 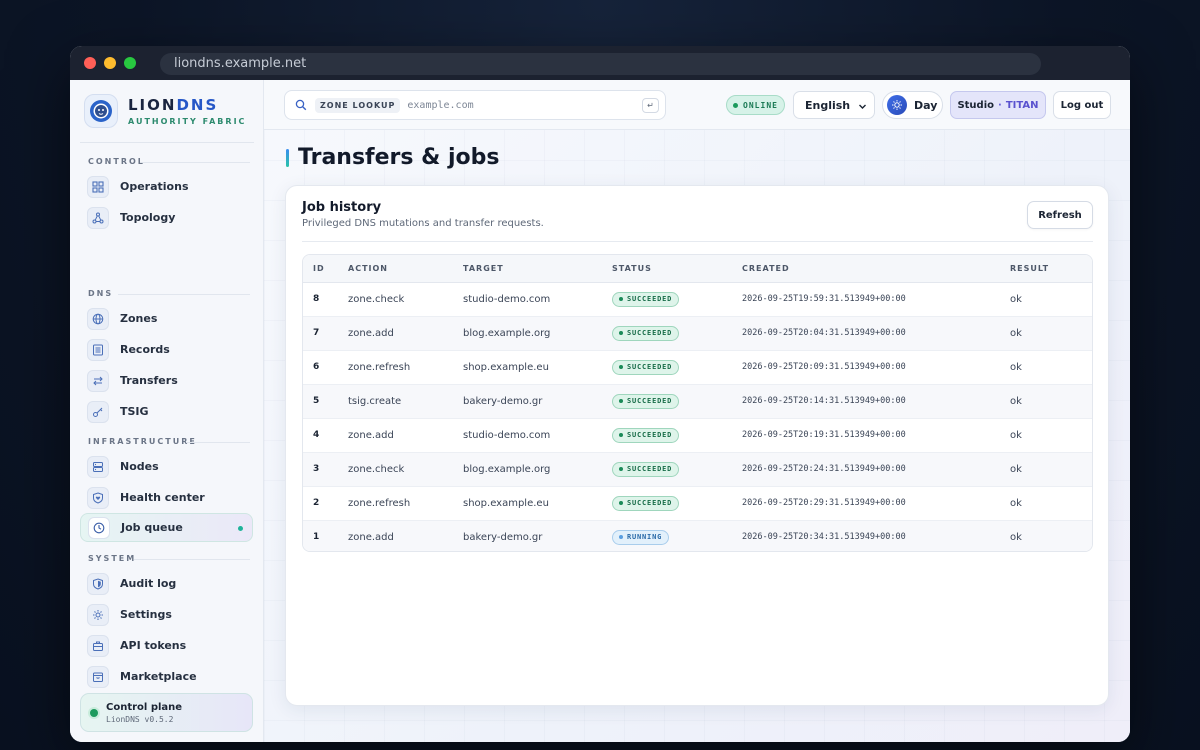 I want to click on key-icon, so click(x=98, y=411).